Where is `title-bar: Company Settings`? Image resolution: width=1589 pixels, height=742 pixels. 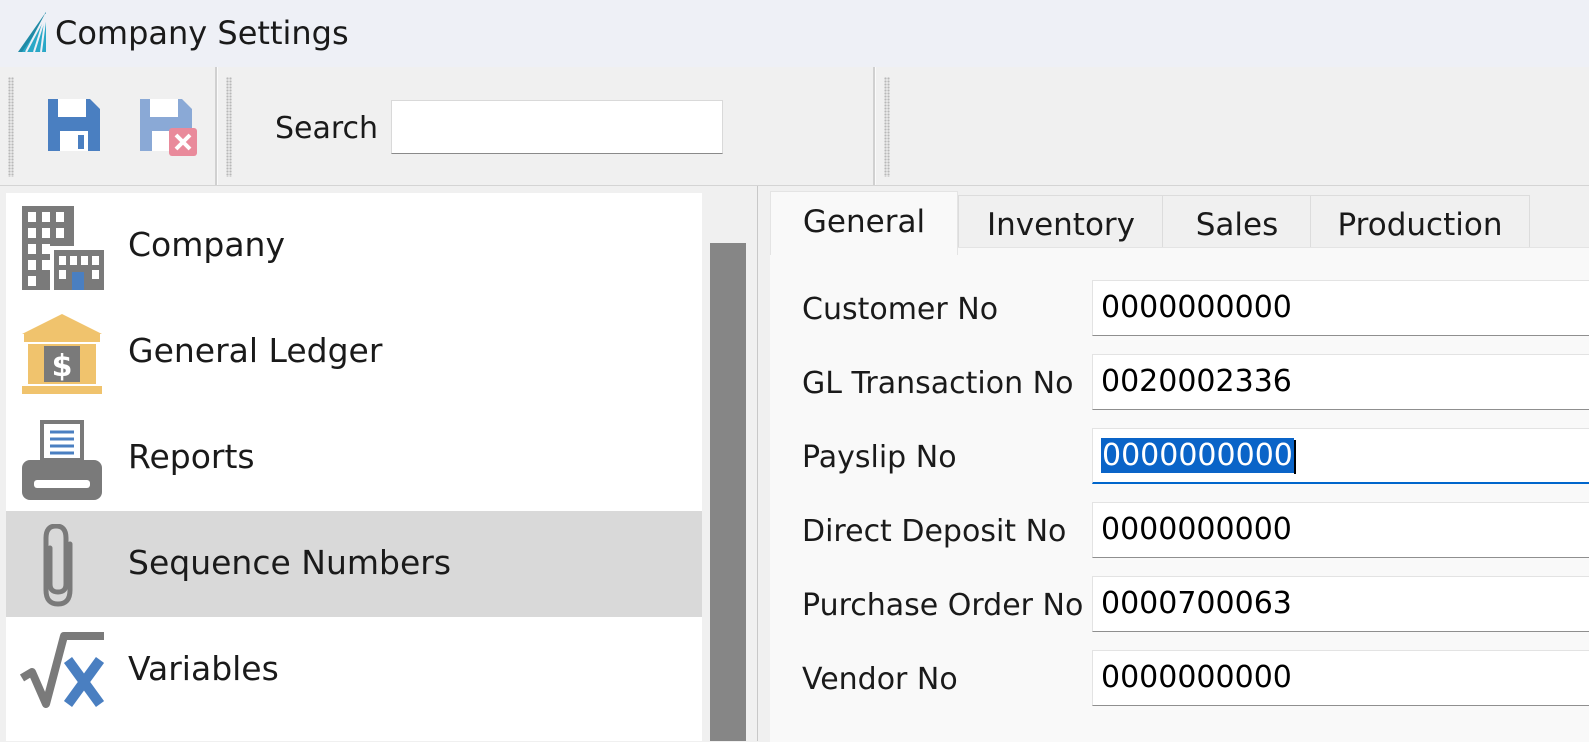 title-bar: Company Settings is located at coordinates (794, 33).